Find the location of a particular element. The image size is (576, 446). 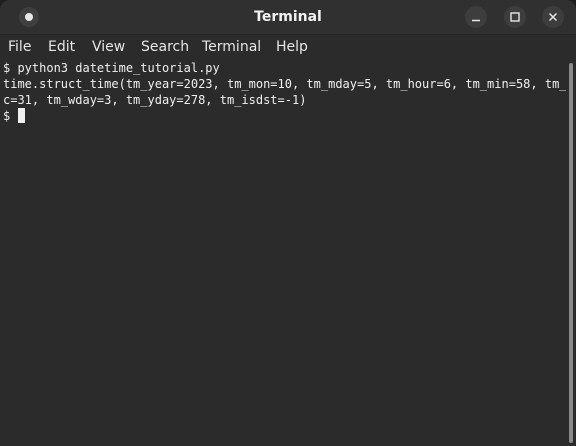

terminal-prompt-line: $ is located at coordinates (14, 116).